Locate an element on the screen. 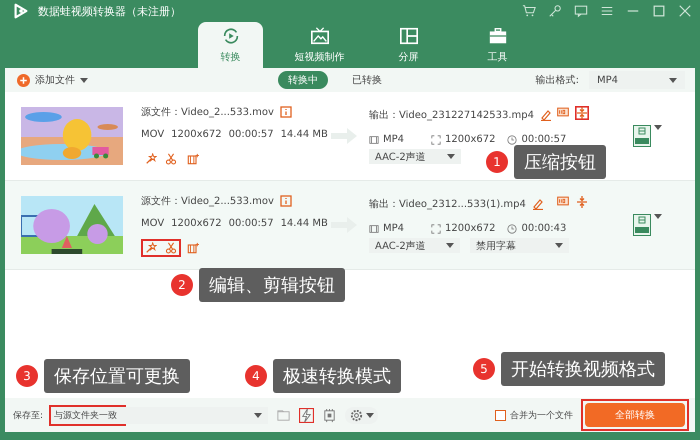 This screenshot has width=700, height=440. settings-icon is located at coordinates (356, 415).